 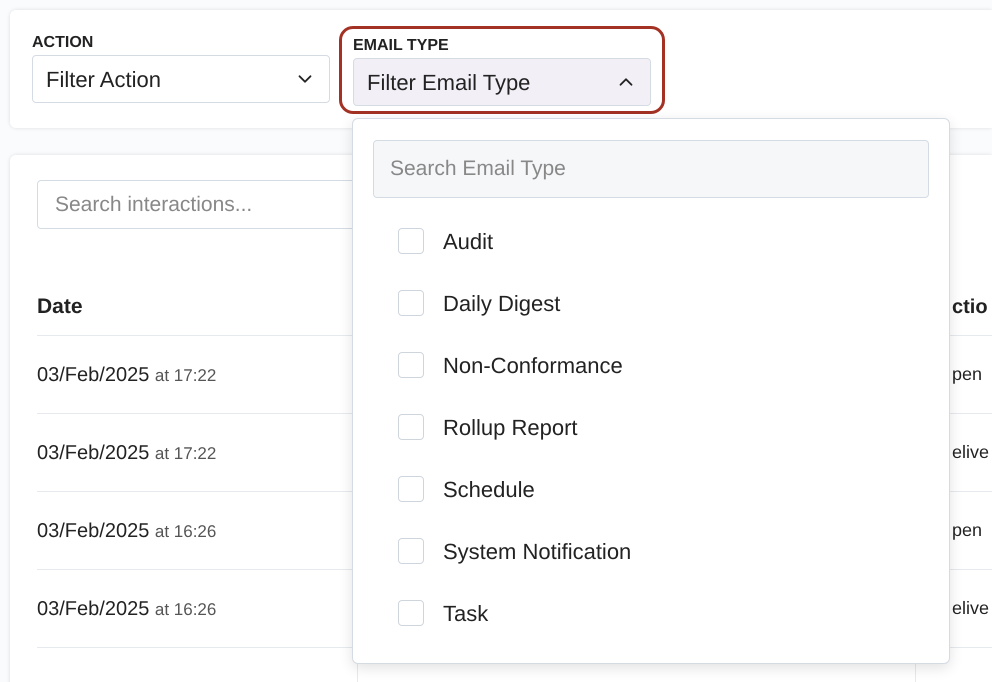 I want to click on filter-label: EMAIL TYPE, so click(x=401, y=46).